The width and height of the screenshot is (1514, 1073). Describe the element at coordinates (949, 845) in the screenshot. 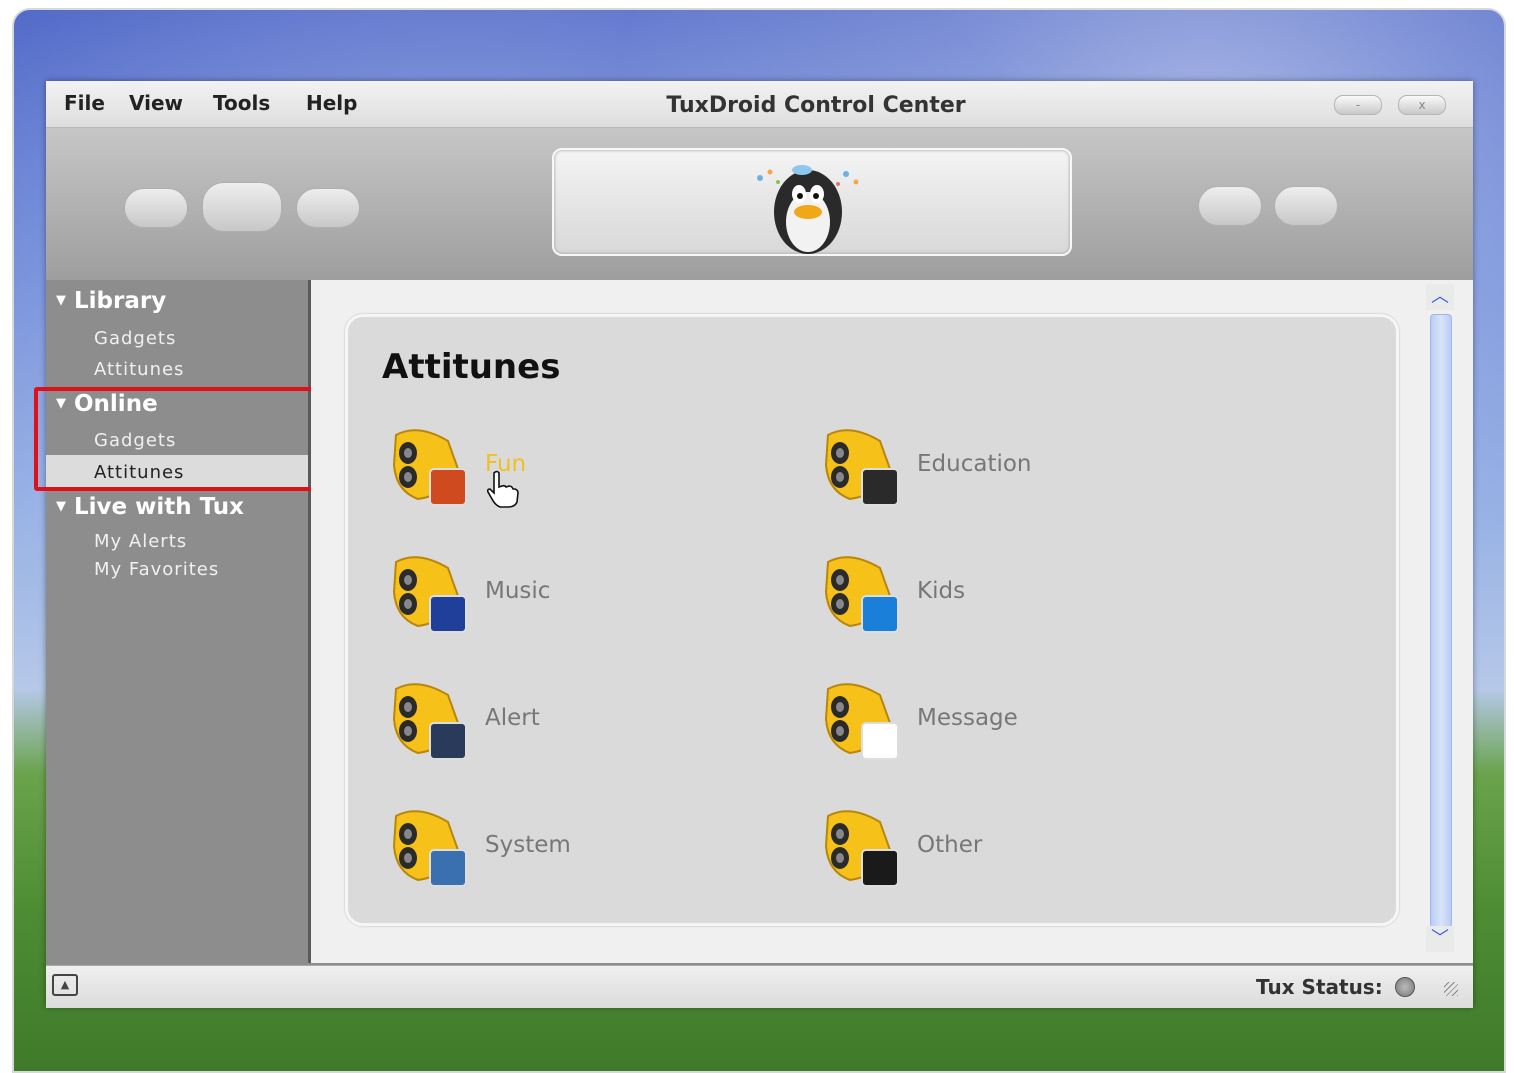

I see `category-label: Other` at that location.